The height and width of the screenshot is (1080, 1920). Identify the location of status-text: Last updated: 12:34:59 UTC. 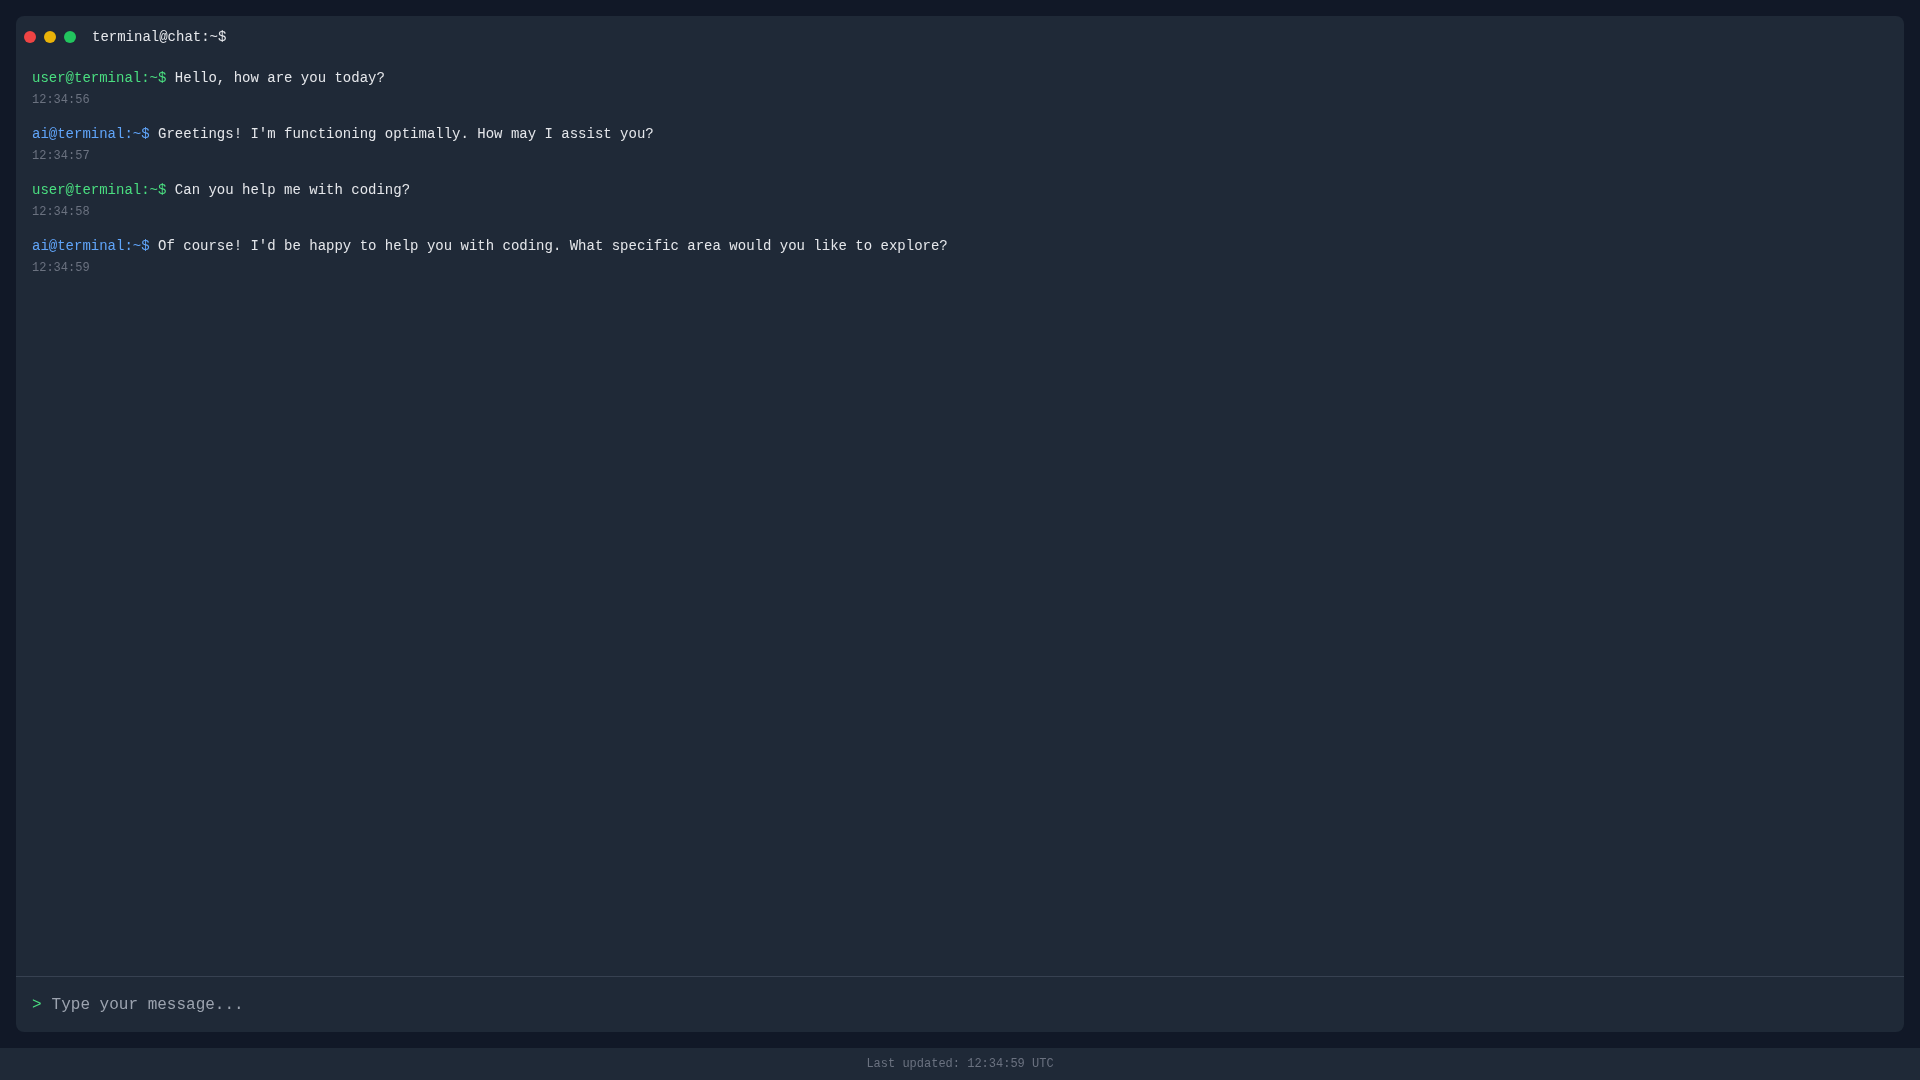
(960, 1064).